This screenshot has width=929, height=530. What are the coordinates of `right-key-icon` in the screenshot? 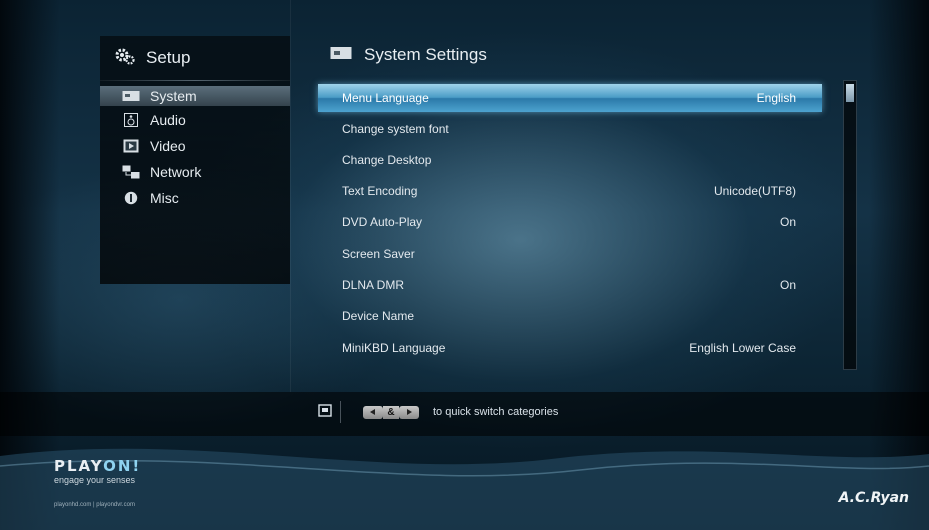 It's located at (409, 412).